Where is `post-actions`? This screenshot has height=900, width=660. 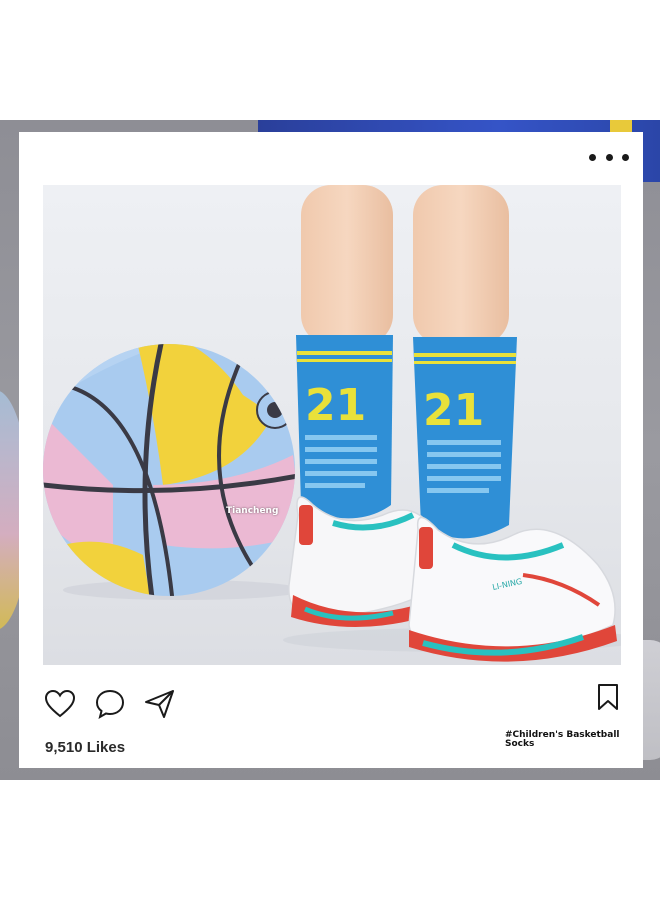 post-actions is located at coordinates (110, 704).